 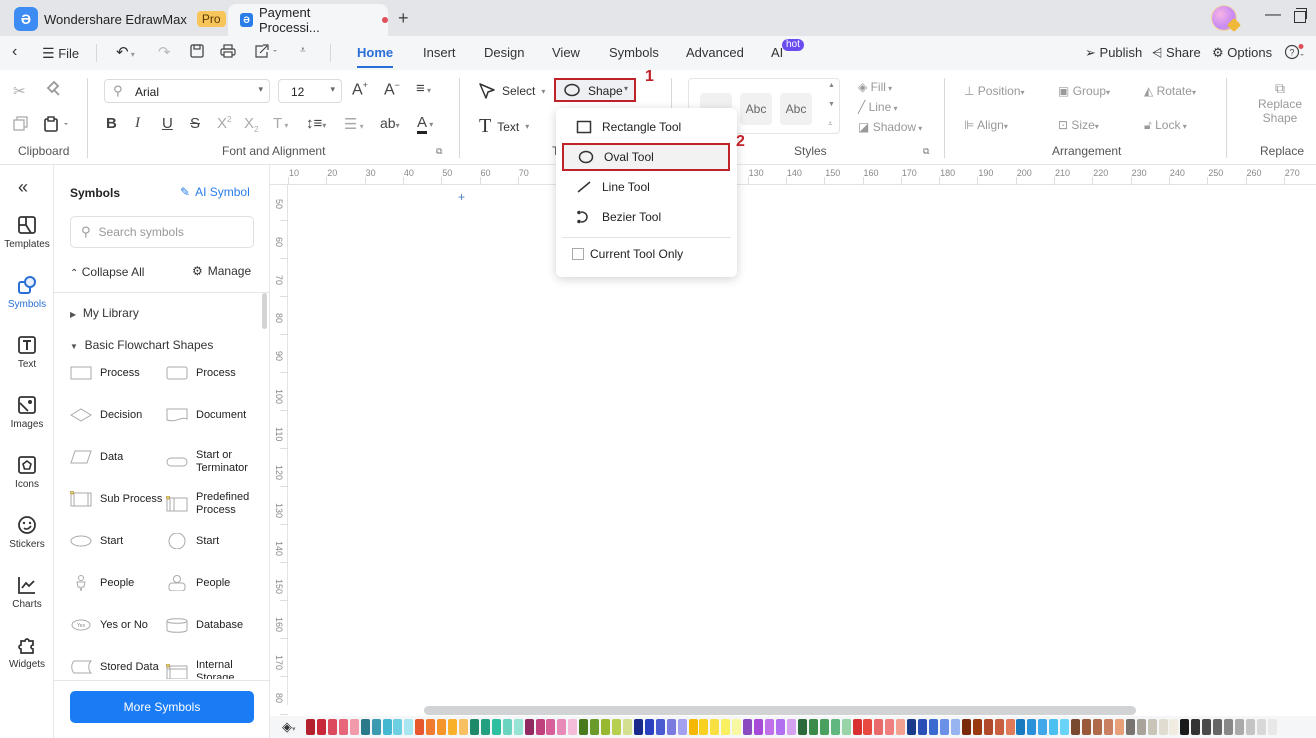 I want to click on manage-button: ⚙ Manage, so click(x=221, y=271).